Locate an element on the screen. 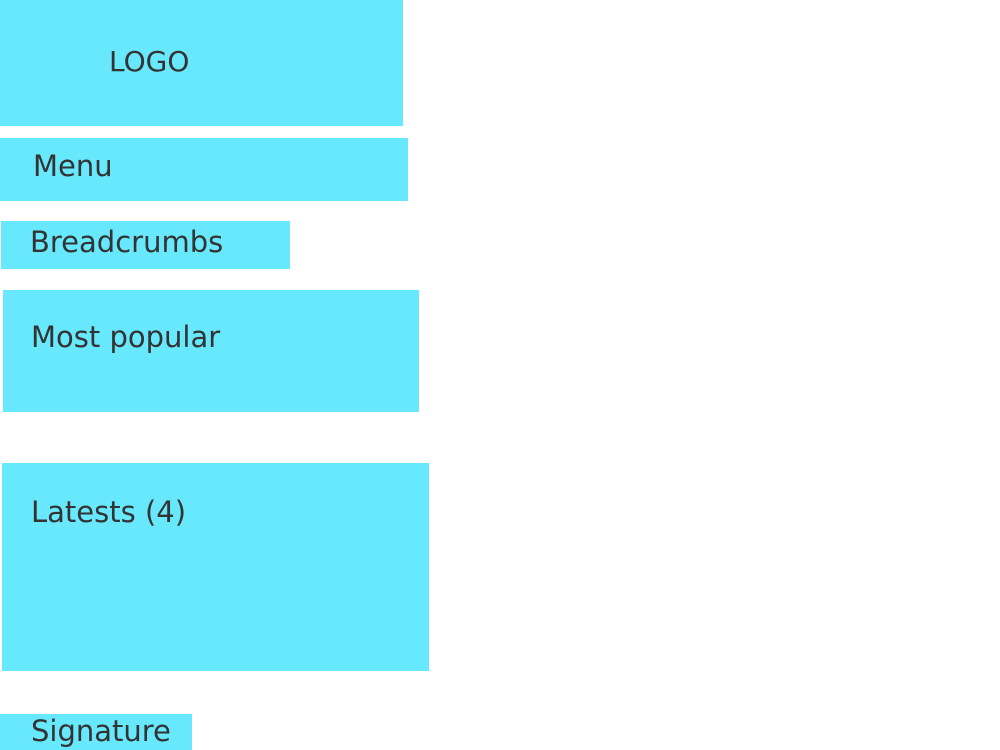 The height and width of the screenshot is (750, 1000). breadcrumbs-label: Breadcrumbs is located at coordinates (127, 242).